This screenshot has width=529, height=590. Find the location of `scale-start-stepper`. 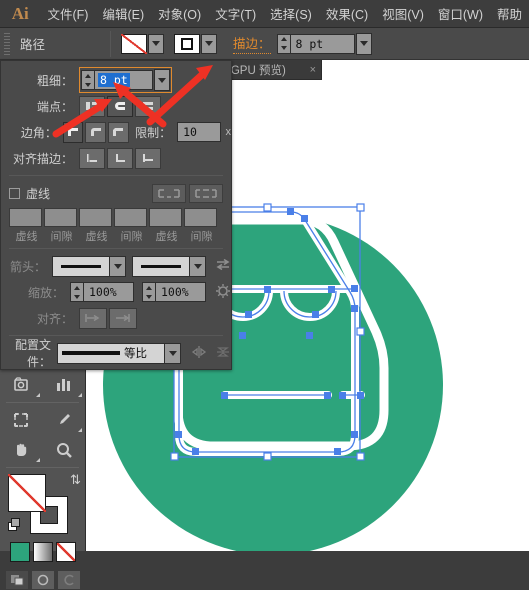

scale-start-stepper is located at coordinates (77, 292).